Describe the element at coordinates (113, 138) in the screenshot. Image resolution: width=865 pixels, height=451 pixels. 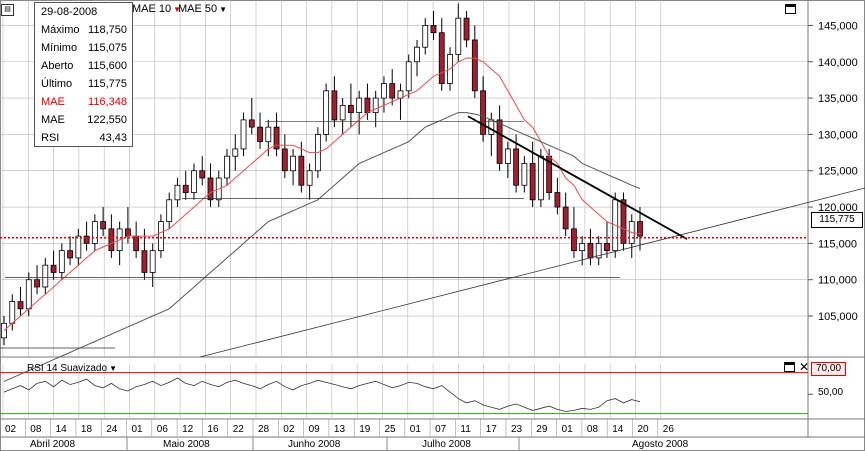
I see `tooltip-row-value: 43,43` at that location.